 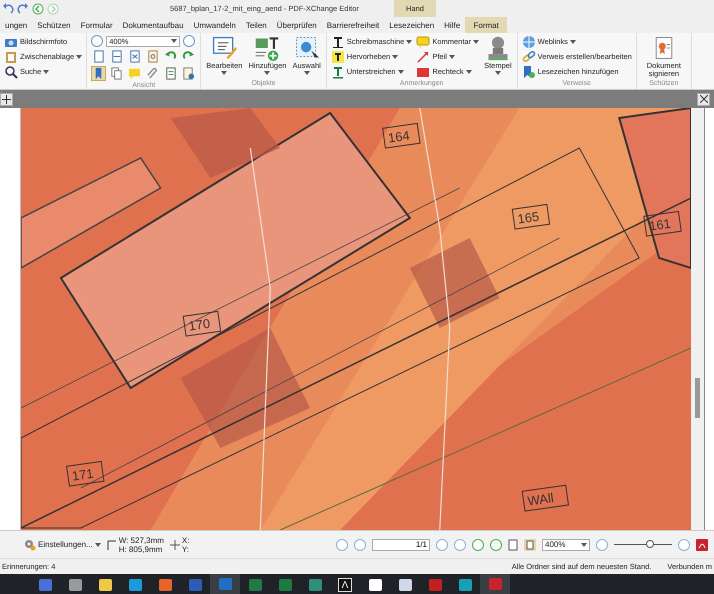 What do you see at coordinates (530, 544) in the screenshot?
I see `continuous-page-icon` at bounding box center [530, 544].